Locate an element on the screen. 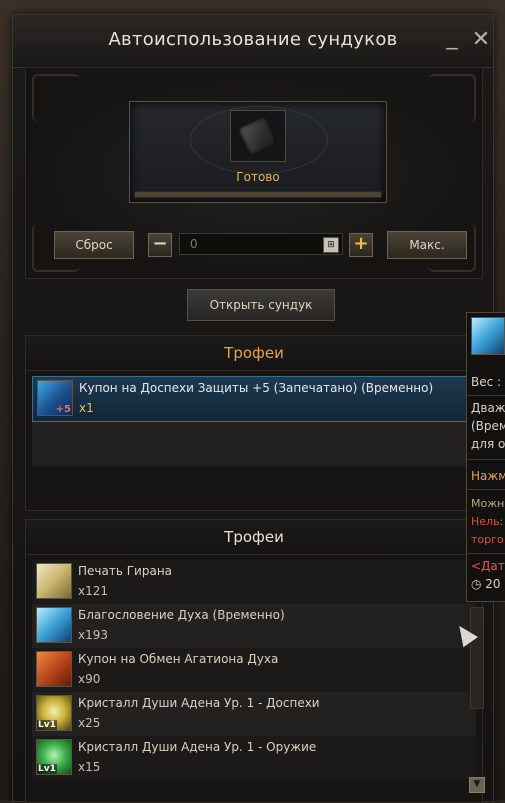 The height and width of the screenshot is (803, 505). decrease-button: − is located at coordinates (160, 245).